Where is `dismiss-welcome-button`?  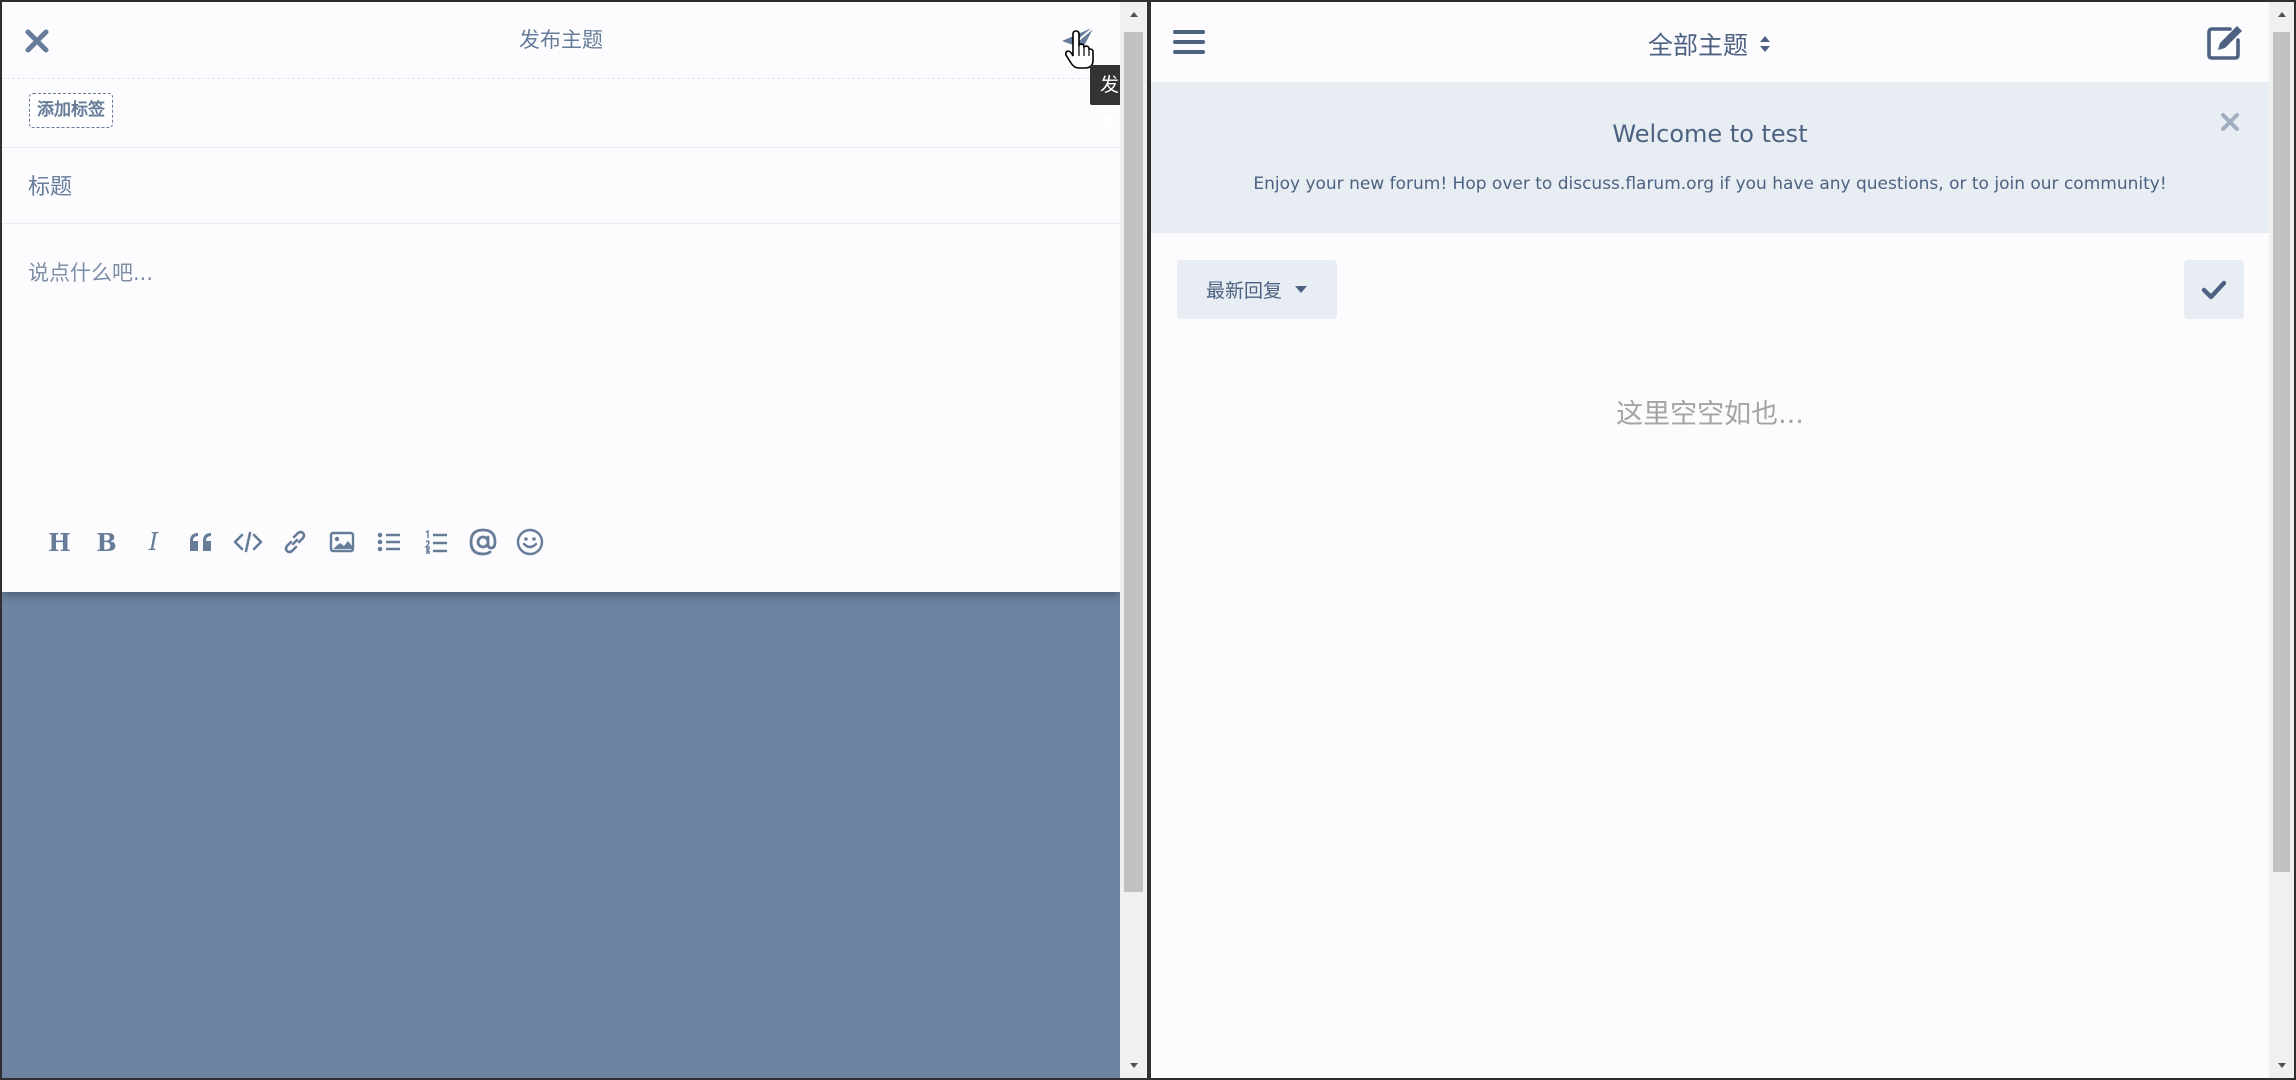
dismiss-welcome-button is located at coordinates (2230, 122).